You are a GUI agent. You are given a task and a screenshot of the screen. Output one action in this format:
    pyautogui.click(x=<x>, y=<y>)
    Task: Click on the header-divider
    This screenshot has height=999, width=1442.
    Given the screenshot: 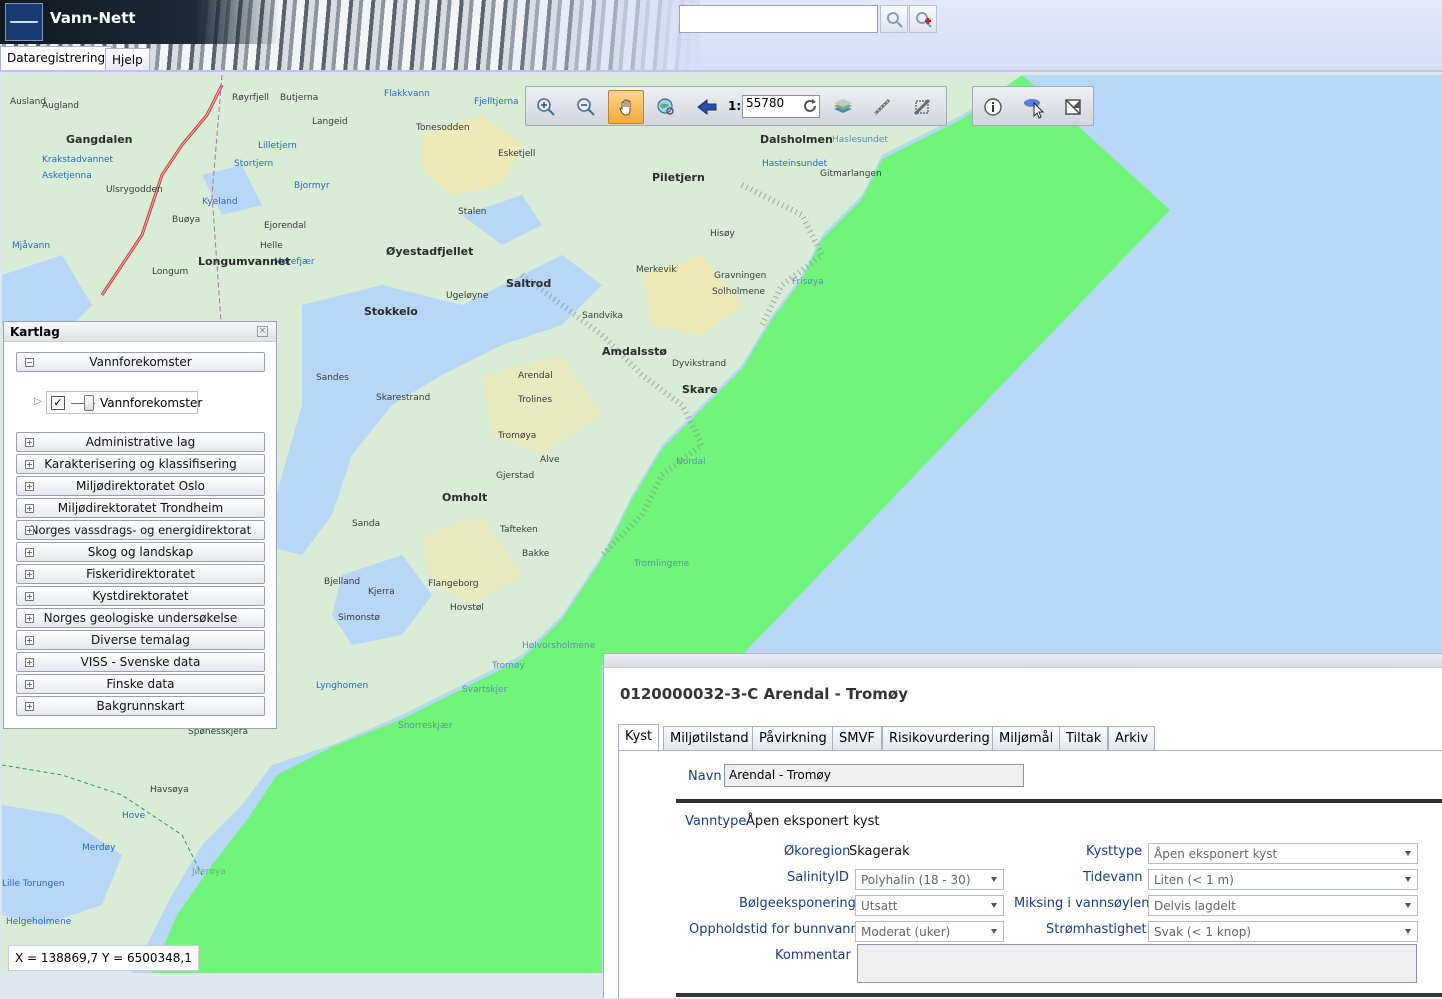 What is the action you would take?
    pyautogui.click(x=721, y=71)
    